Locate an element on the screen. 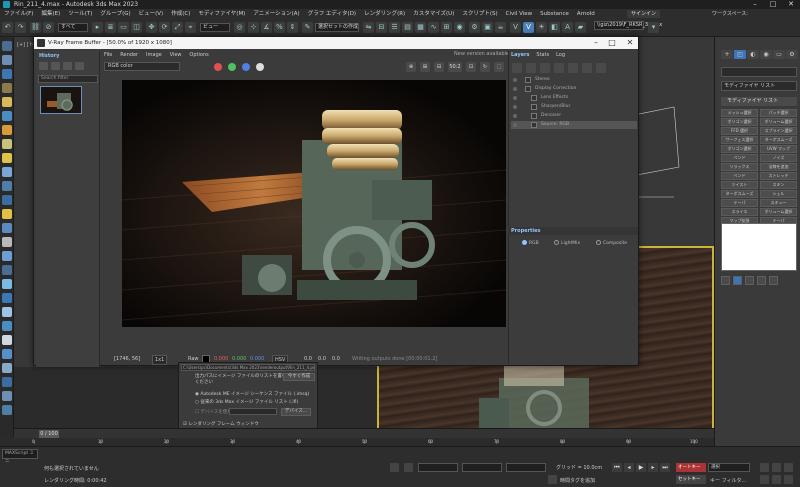 This screenshot has height=487, width=800. vray-light-icon: ☀ is located at coordinates (541, 27).